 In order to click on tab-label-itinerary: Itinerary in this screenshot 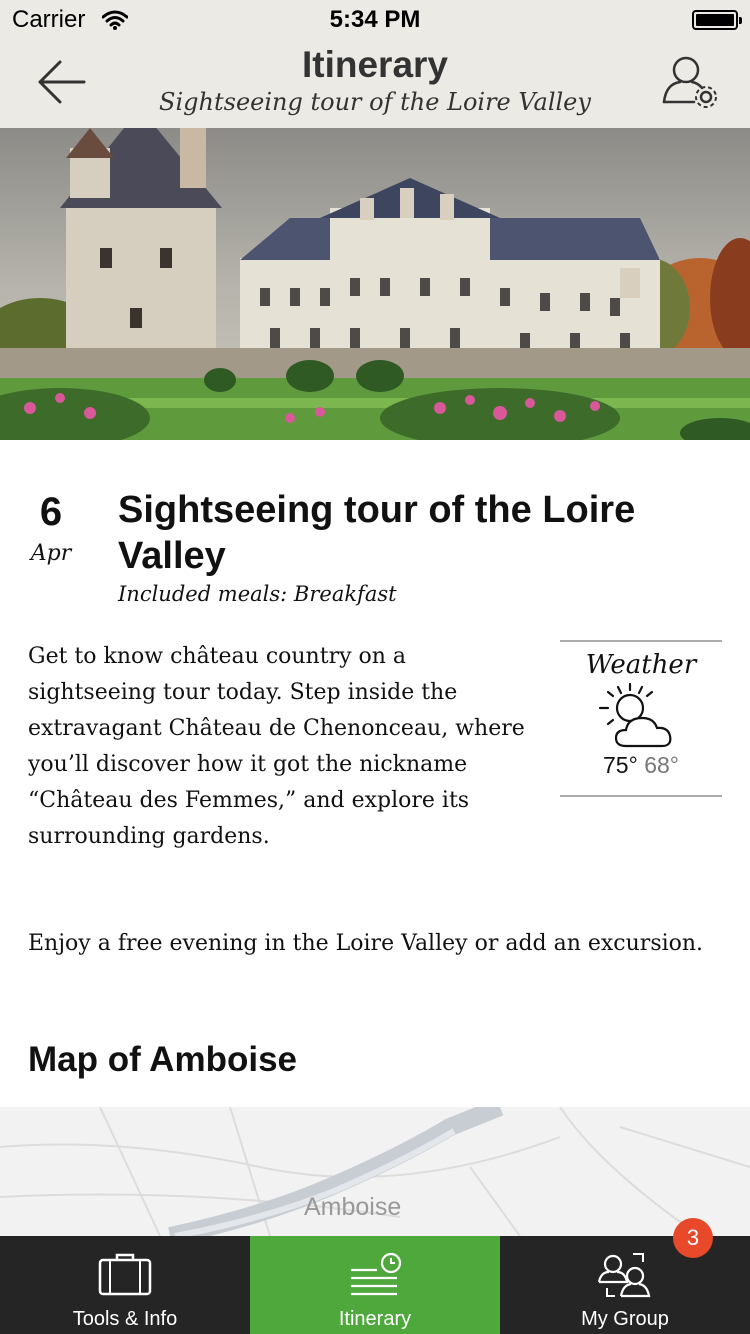, I will do `click(375, 1319)`.